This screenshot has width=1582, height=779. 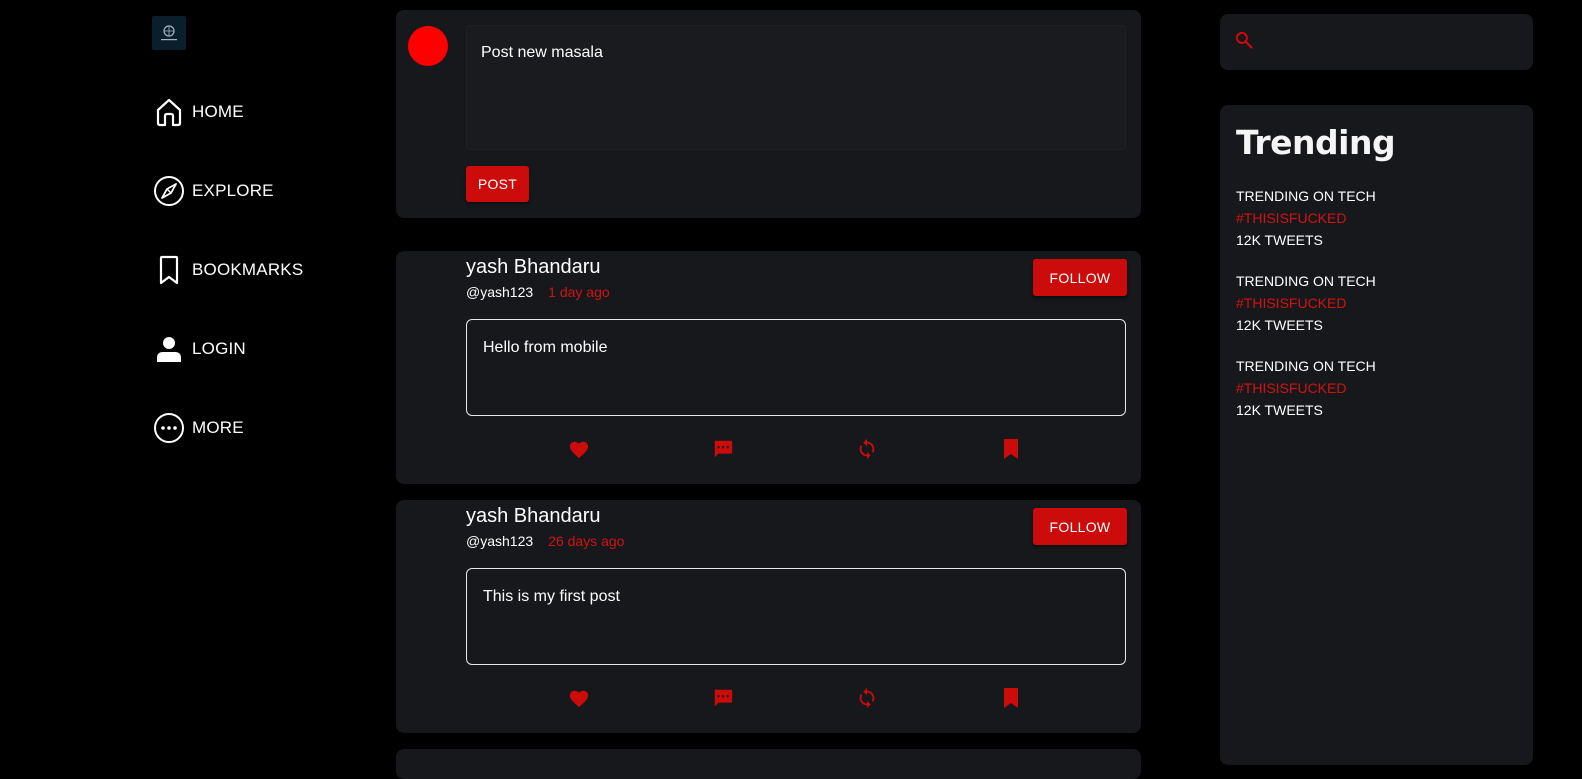 What do you see at coordinates (233, 190) in the screenshot?
I see `sidebar-item-label: EXPLORE` at bounding box center [233, 190].